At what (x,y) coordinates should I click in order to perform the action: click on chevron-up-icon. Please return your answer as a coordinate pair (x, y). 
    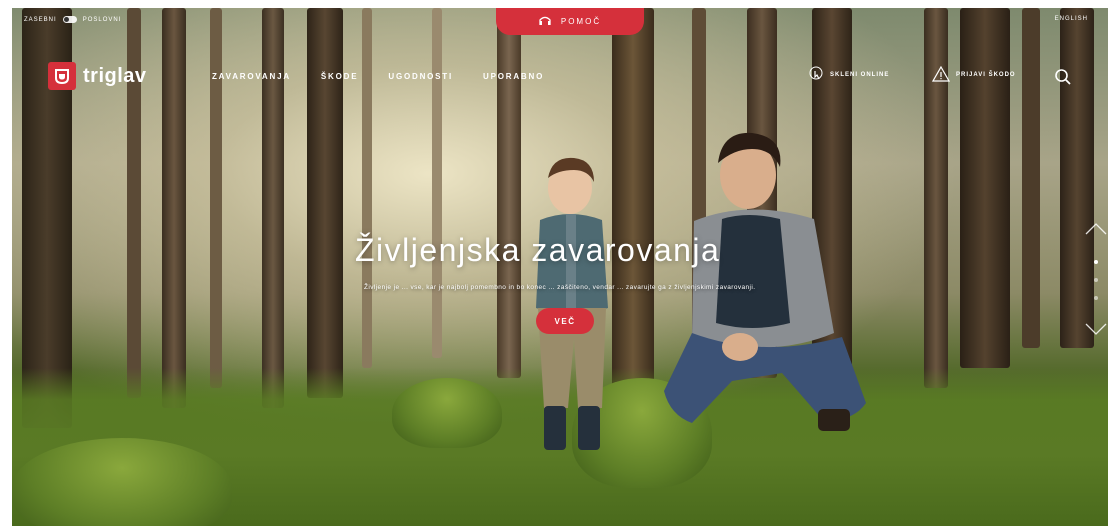
    Looking at the image, I should click on (1096, 231).